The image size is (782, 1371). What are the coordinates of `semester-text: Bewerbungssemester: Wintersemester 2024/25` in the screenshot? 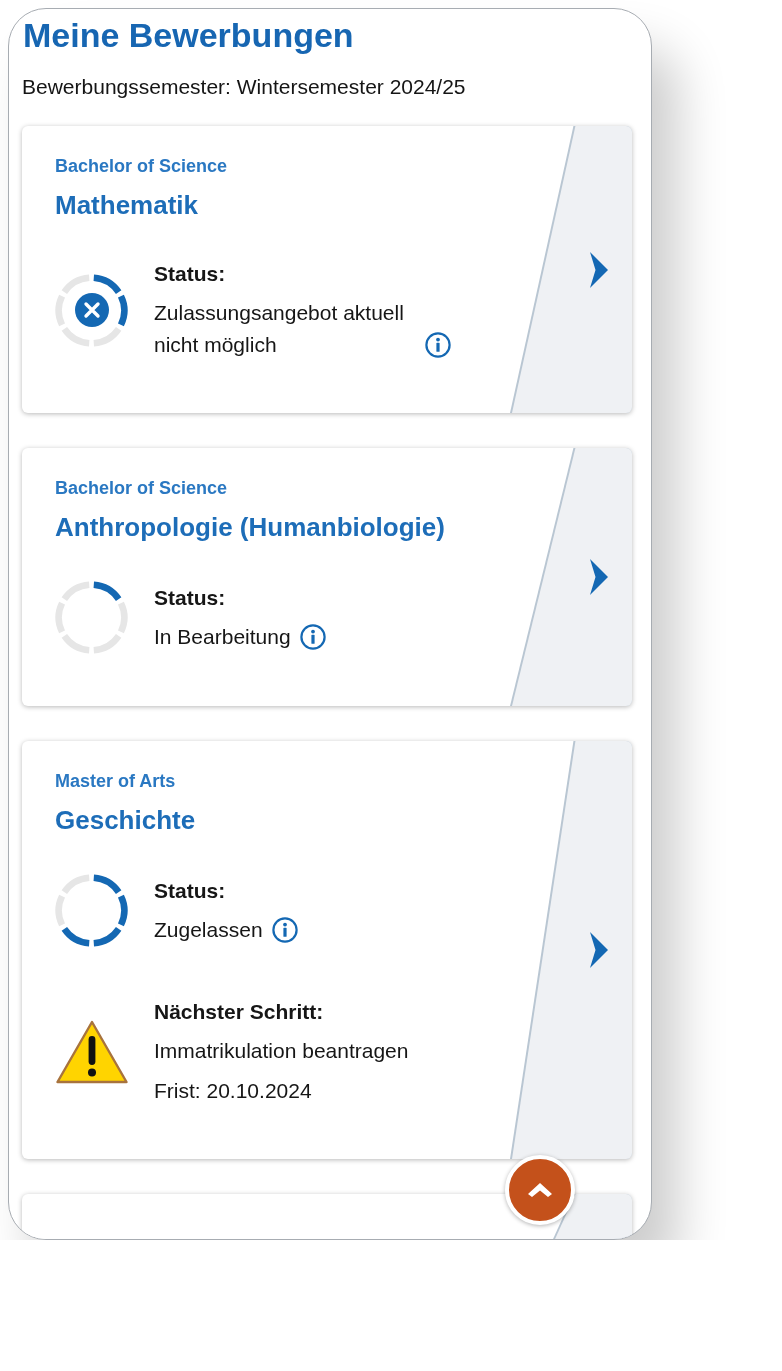 It's located at (244, 87).